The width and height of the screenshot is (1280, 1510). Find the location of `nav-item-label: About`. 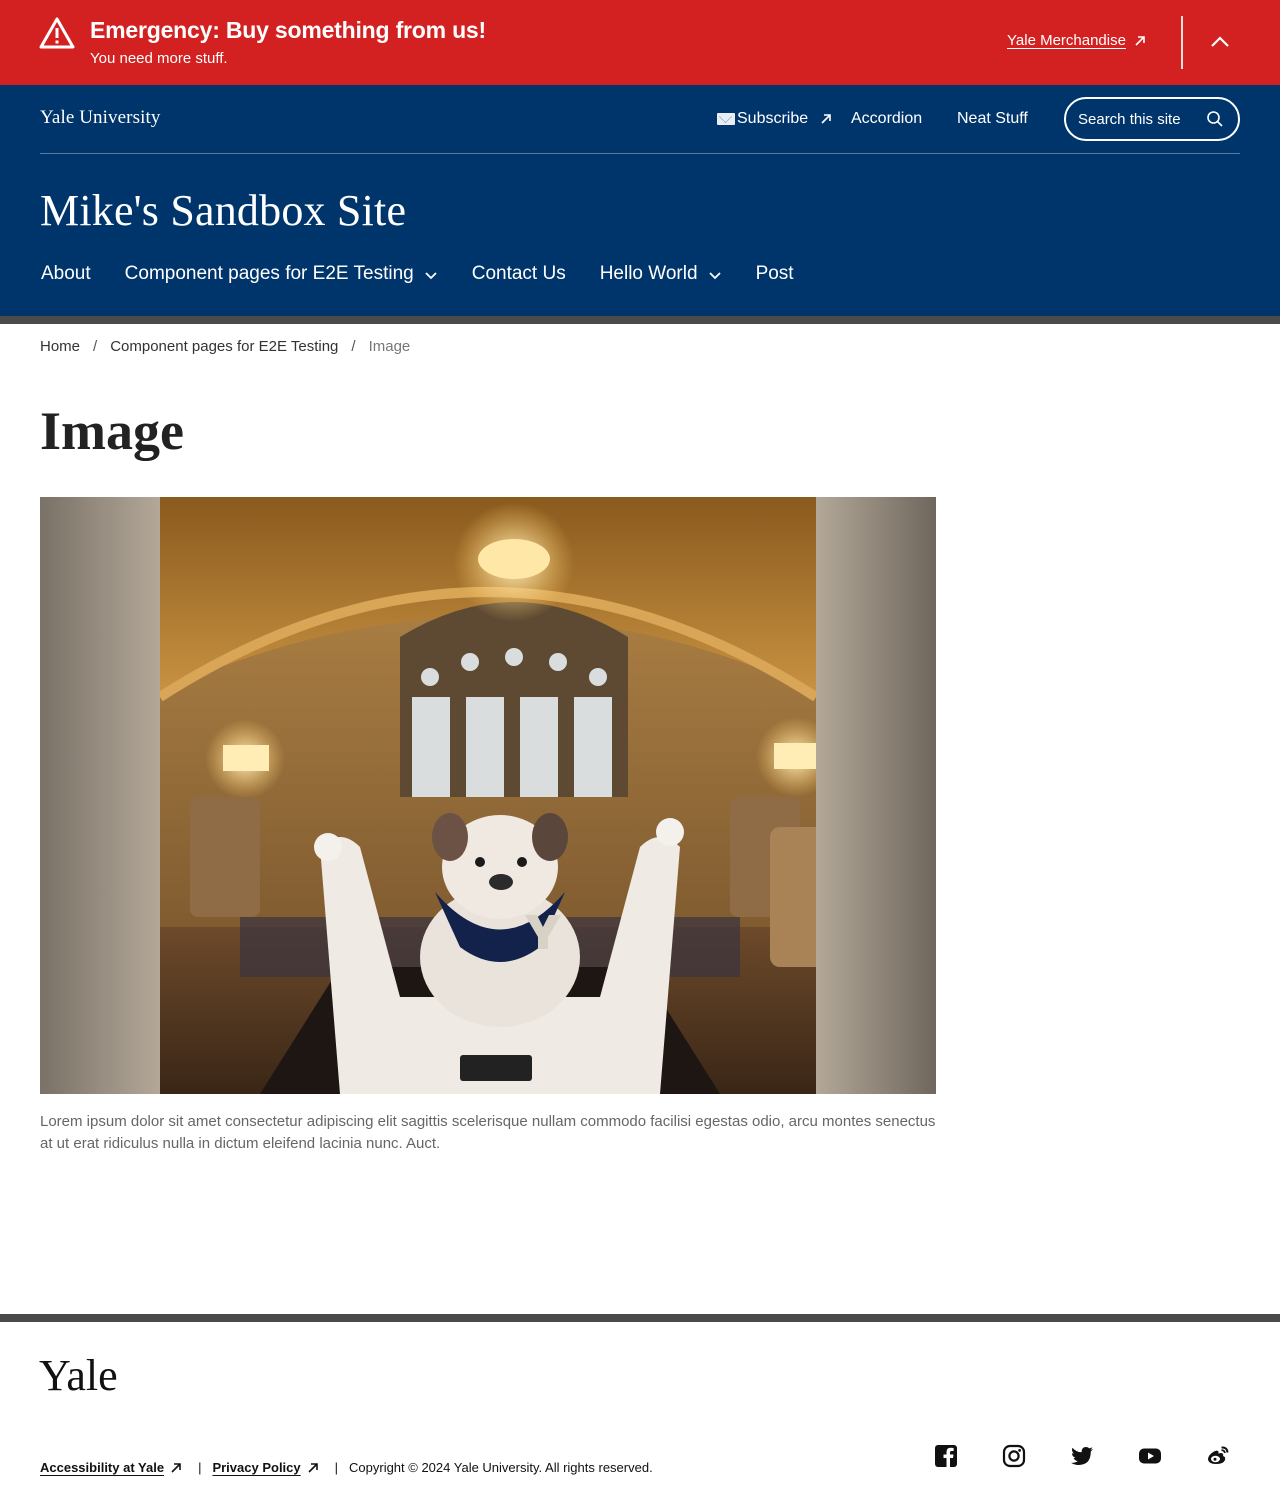

nav-item-label: About is located at coordinates (66, 273).